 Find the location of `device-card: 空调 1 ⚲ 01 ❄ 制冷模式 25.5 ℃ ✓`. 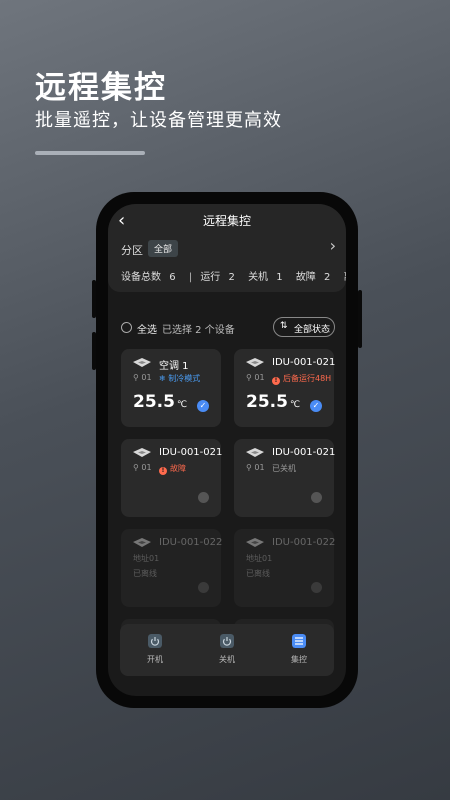

device-card: 空调 1 ⚲ 01 ❄ 制冷模式 25.5 ℃ ✓ is located at coordinates (171, 388).